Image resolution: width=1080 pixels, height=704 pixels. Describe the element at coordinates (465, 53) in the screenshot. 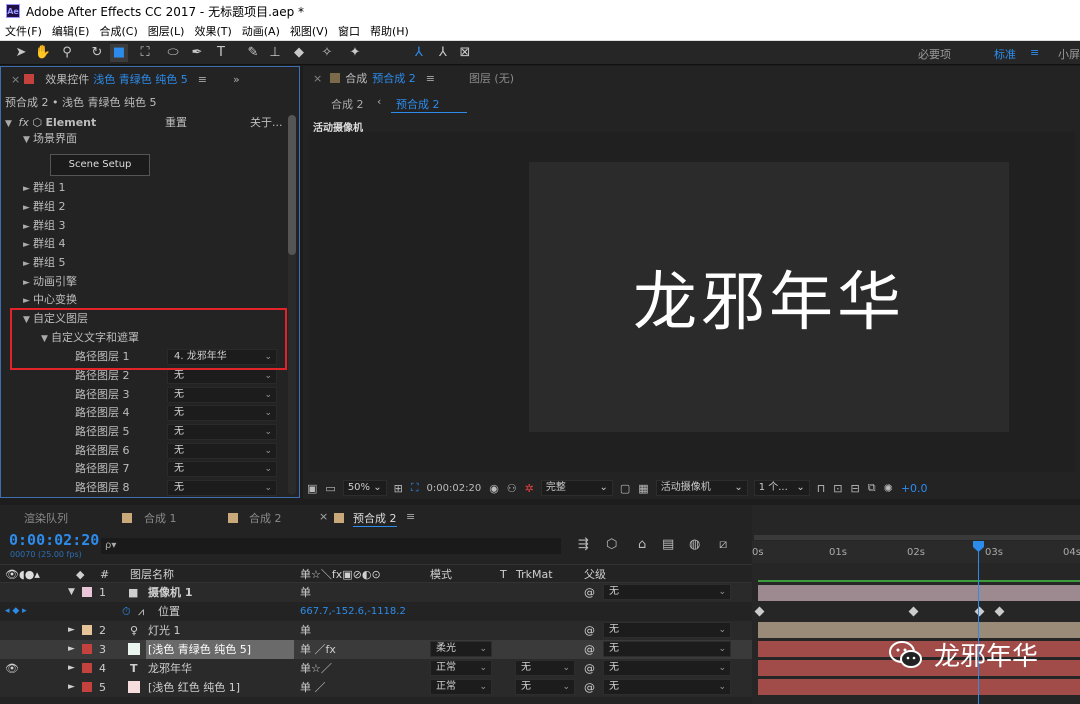

I see `view-axis-icon: ⊠` at that location.